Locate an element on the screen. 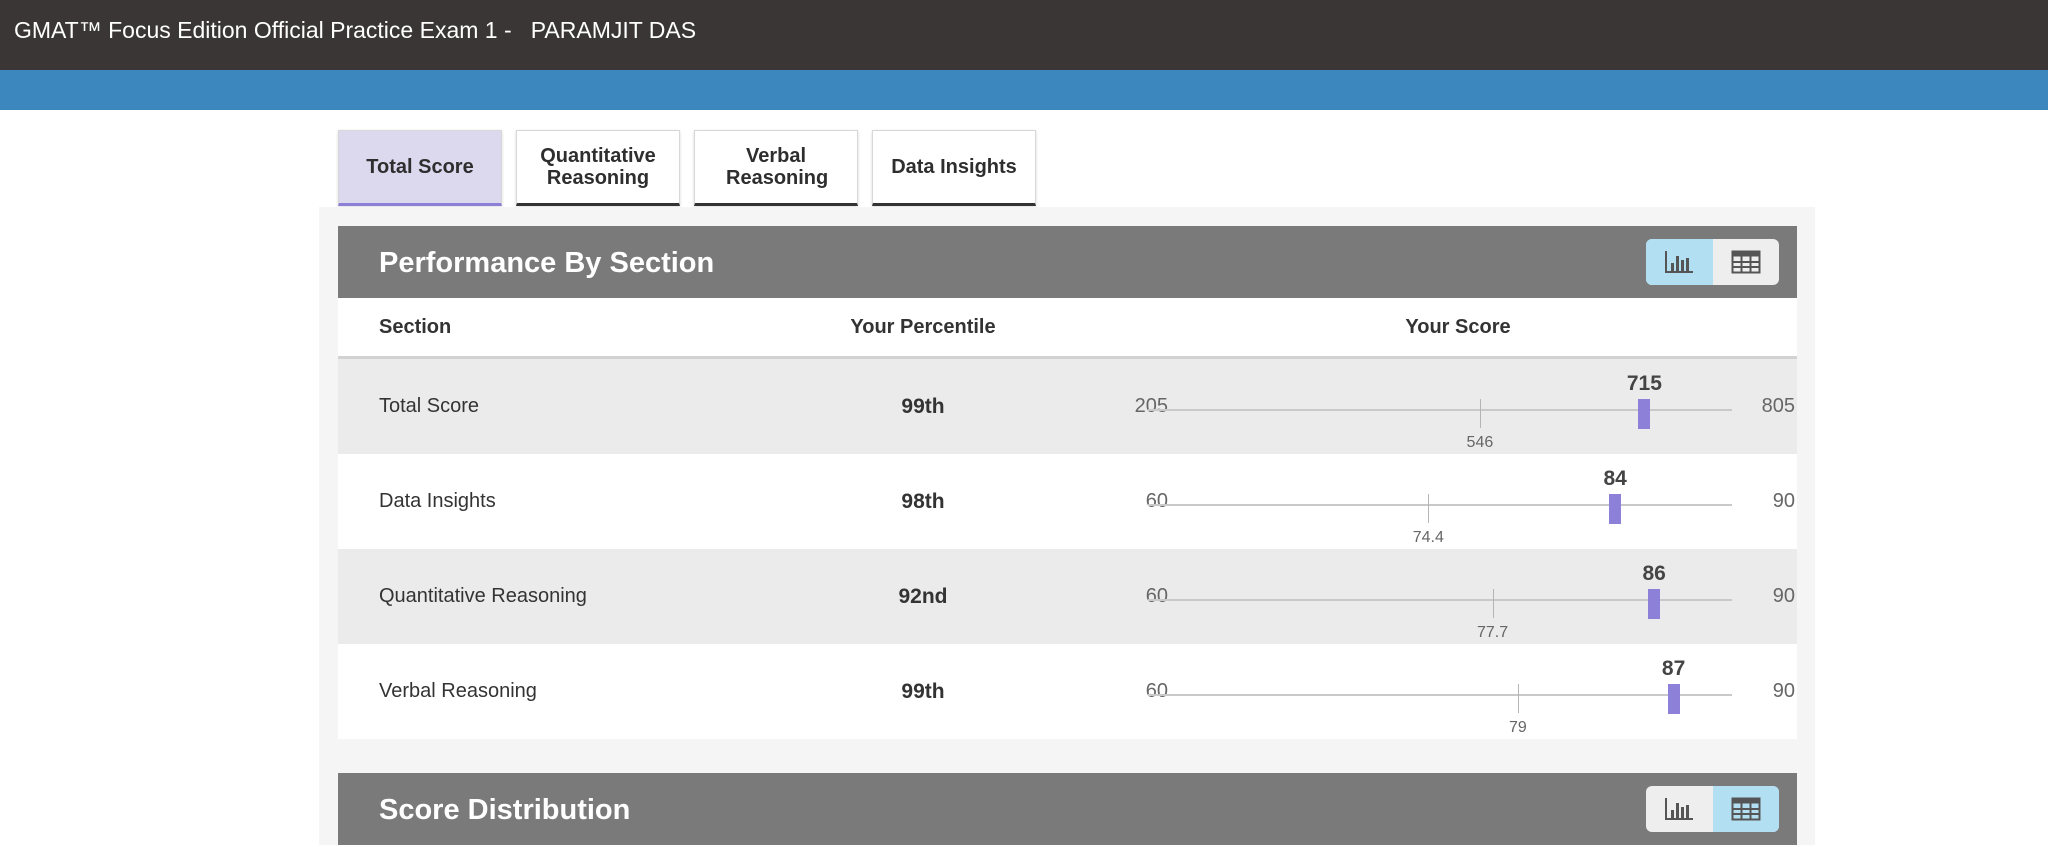  average-score-label: 77.7 is located at coordinates (1492, 632).